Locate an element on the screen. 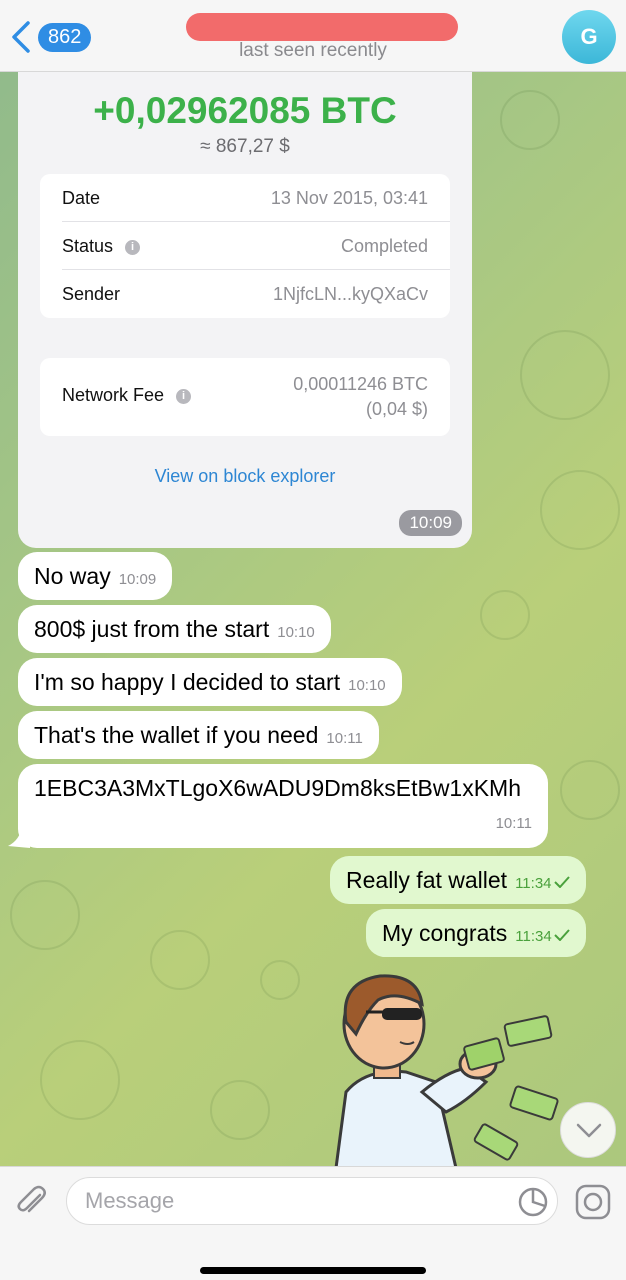 The image size is (626, 1280). message-bubble-incoming: No way 10:09 is located at coordinates (95, 576).